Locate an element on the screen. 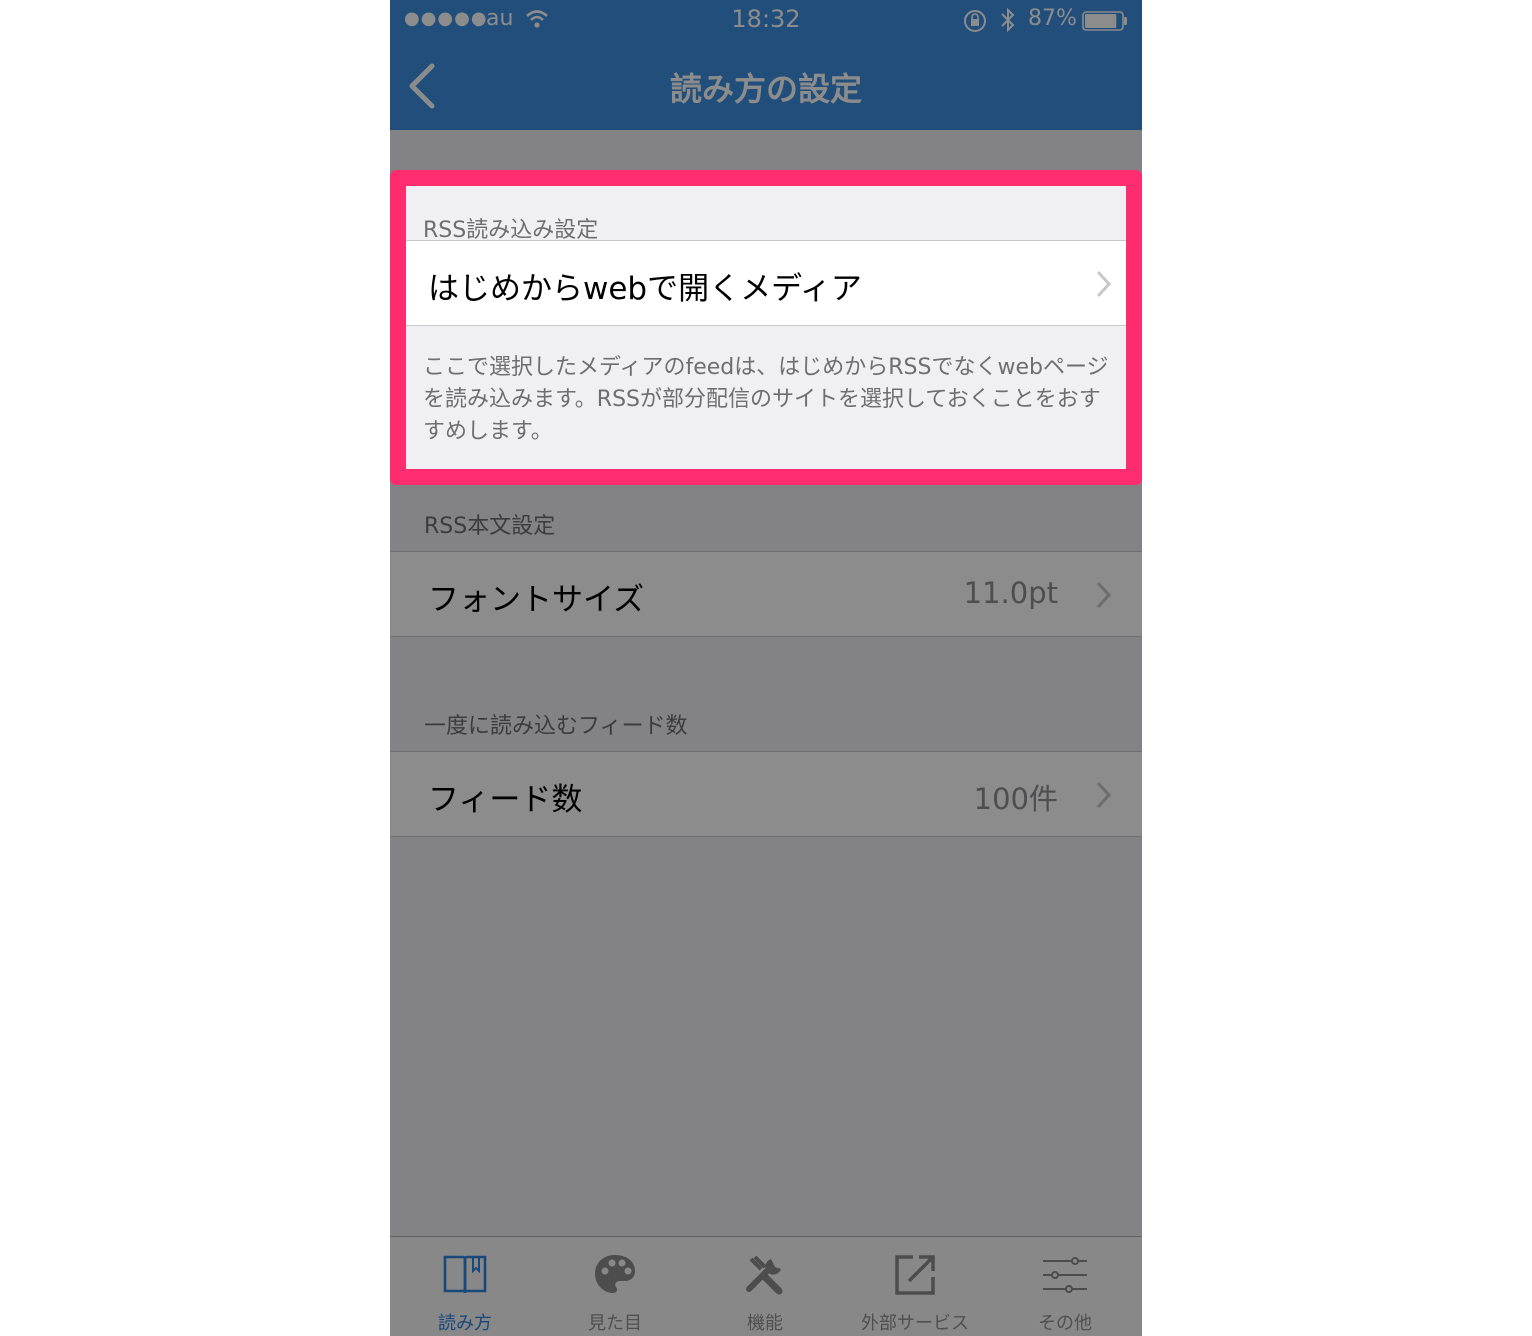 The width and height of the screenshot is (1532, 1336). chevron-right-icon is located at coordinates (1104, 284).